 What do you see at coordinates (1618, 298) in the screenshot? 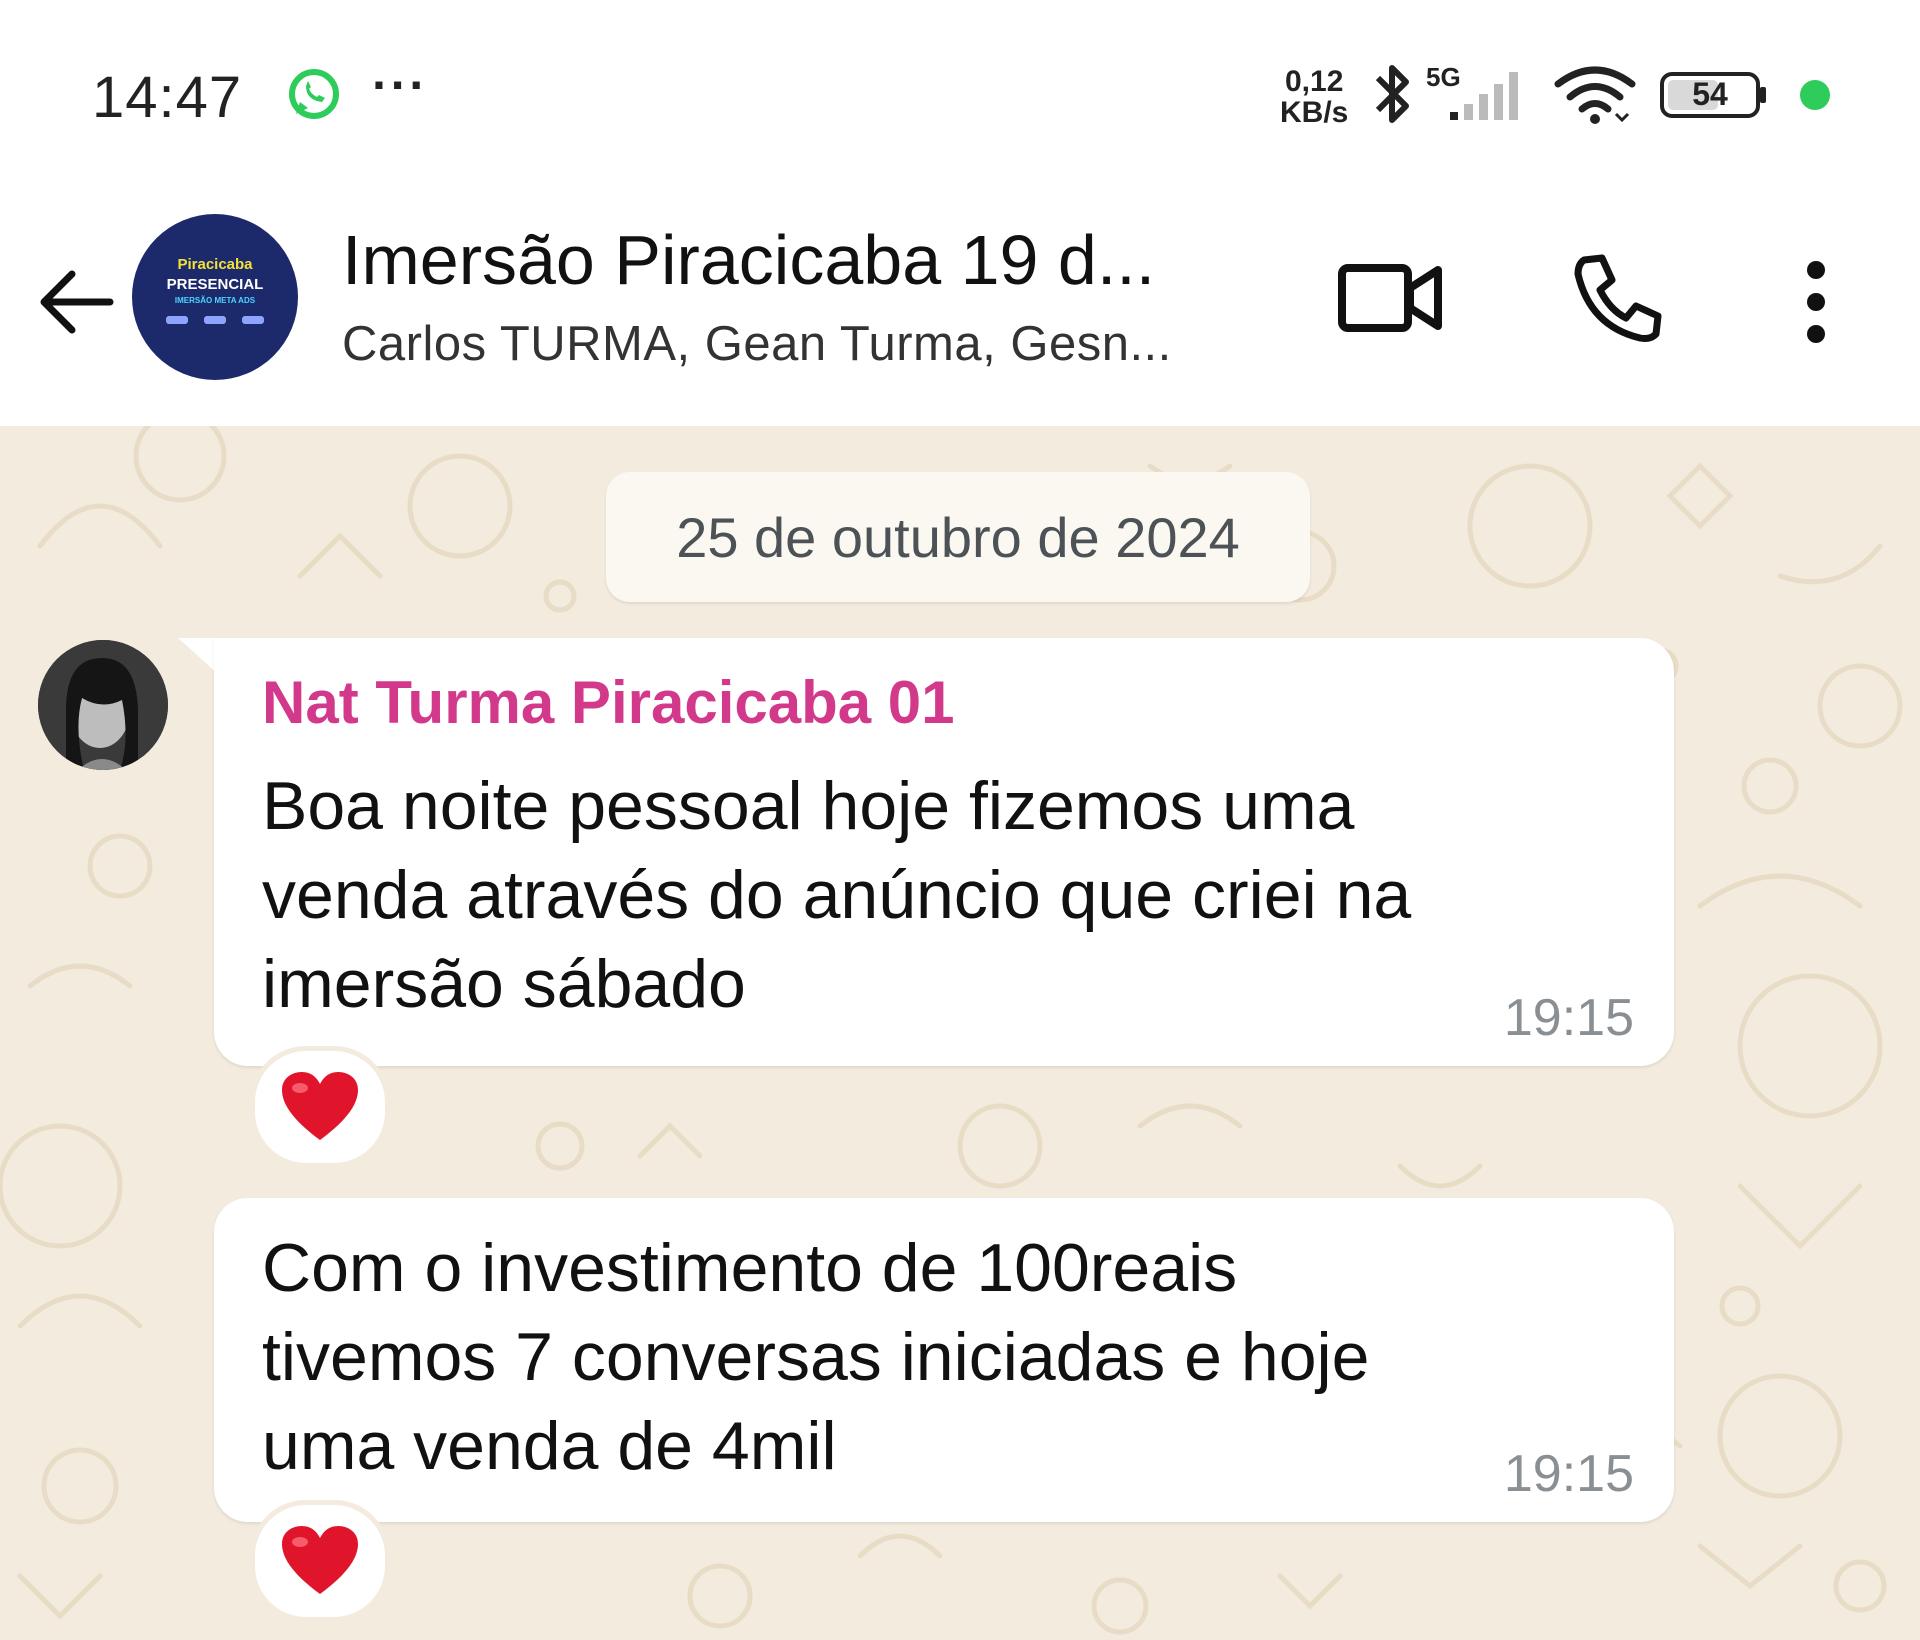
I see `phone-icon` at bounding box center [1618, 298].